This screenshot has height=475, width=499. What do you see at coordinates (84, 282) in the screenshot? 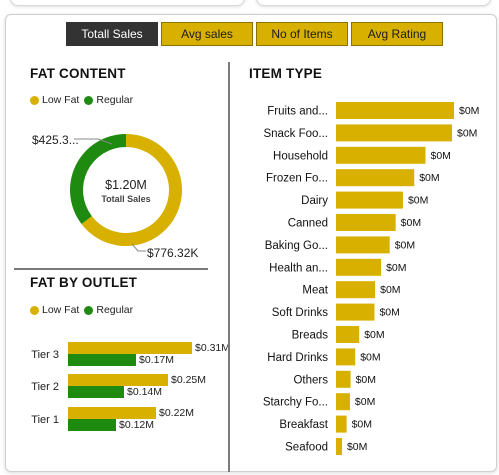
I see `fat-by-outlet-title: FAT BY OUTLET` at bounding box center [84, 282].